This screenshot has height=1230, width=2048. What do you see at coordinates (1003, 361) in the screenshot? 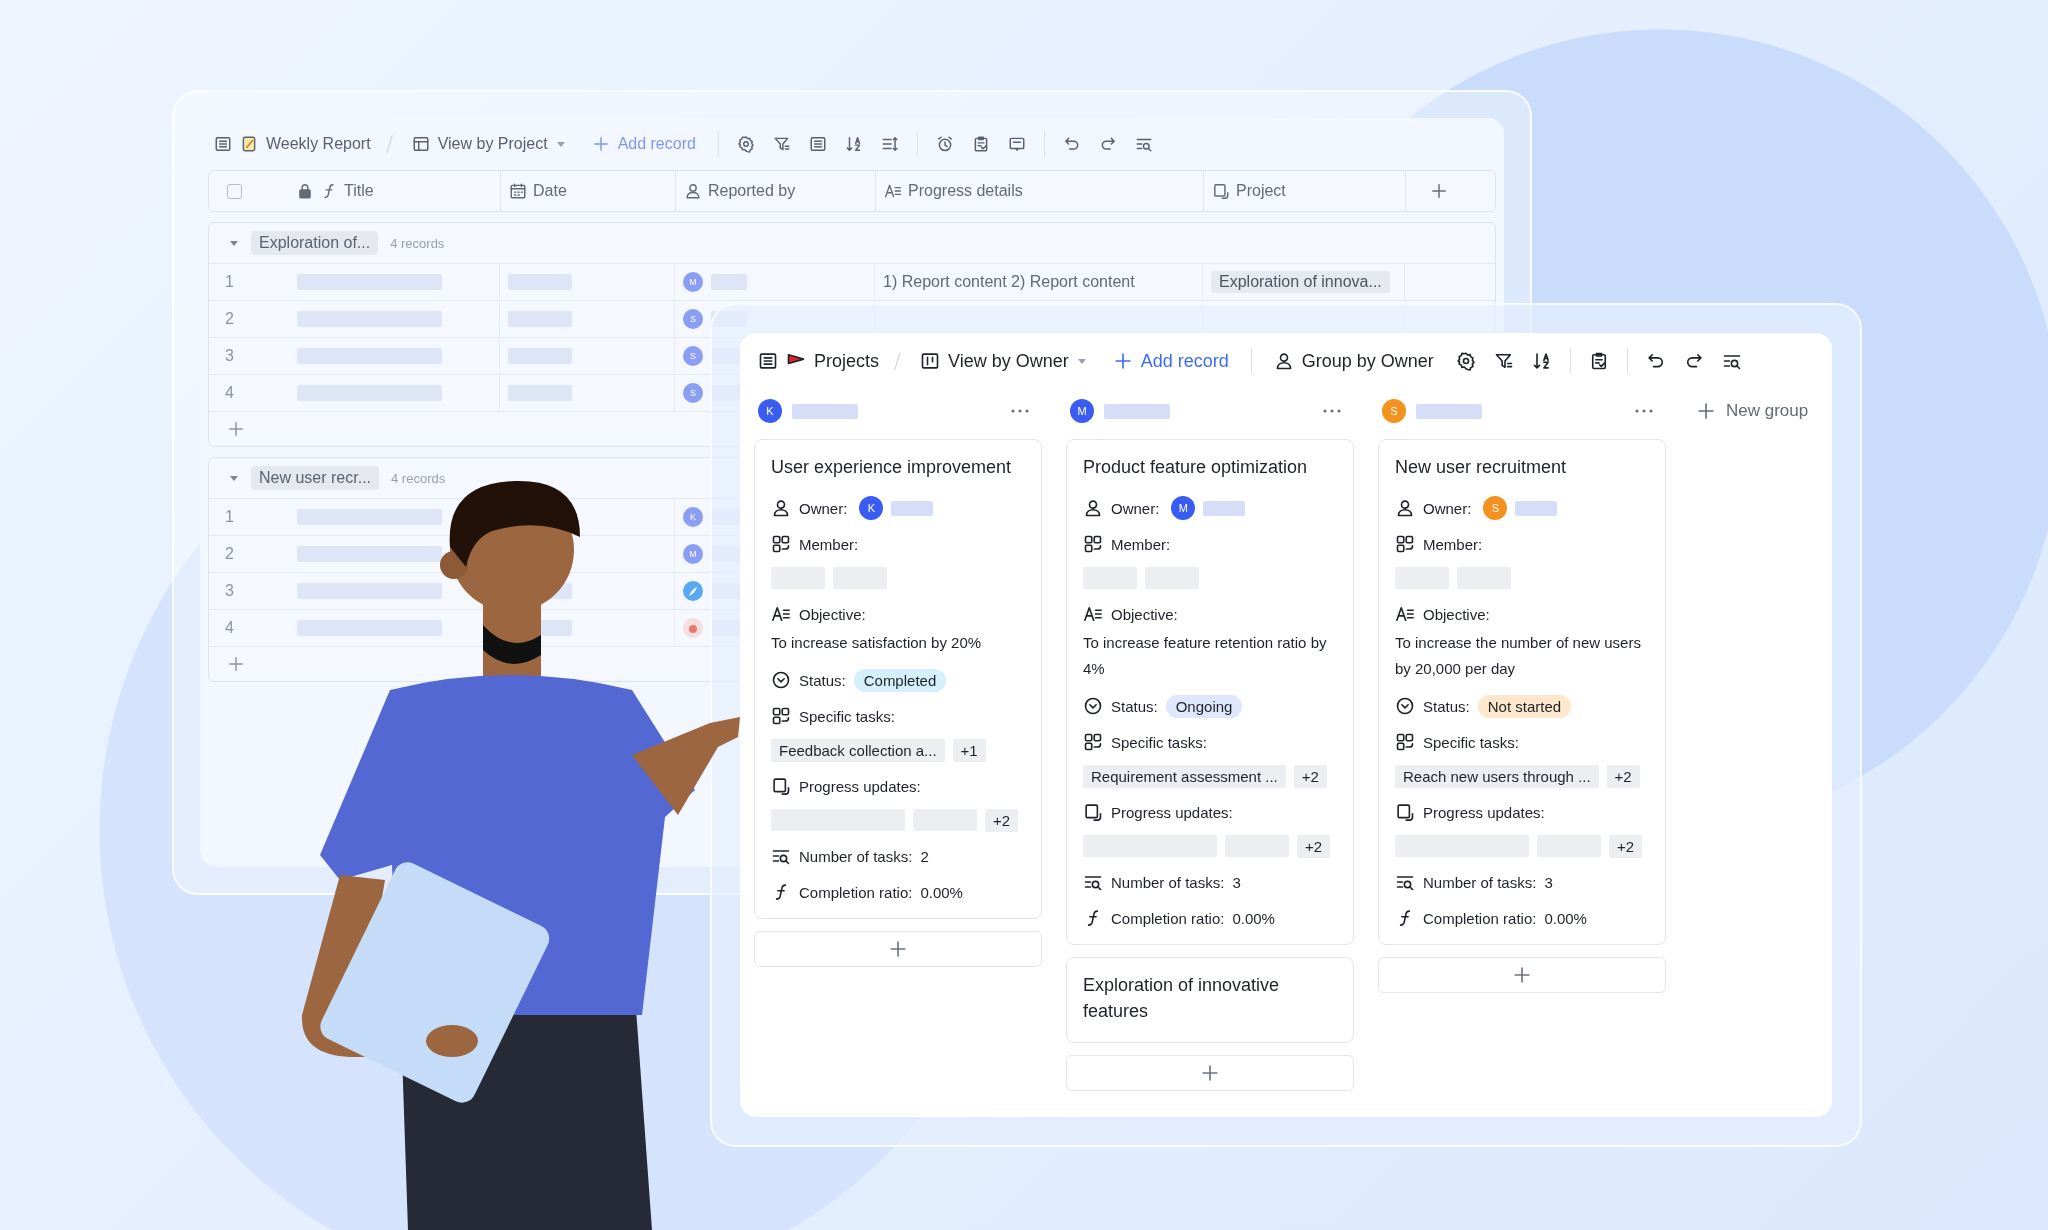
I see `view-selector: View by Owner` at bounding box center [1003, 361].